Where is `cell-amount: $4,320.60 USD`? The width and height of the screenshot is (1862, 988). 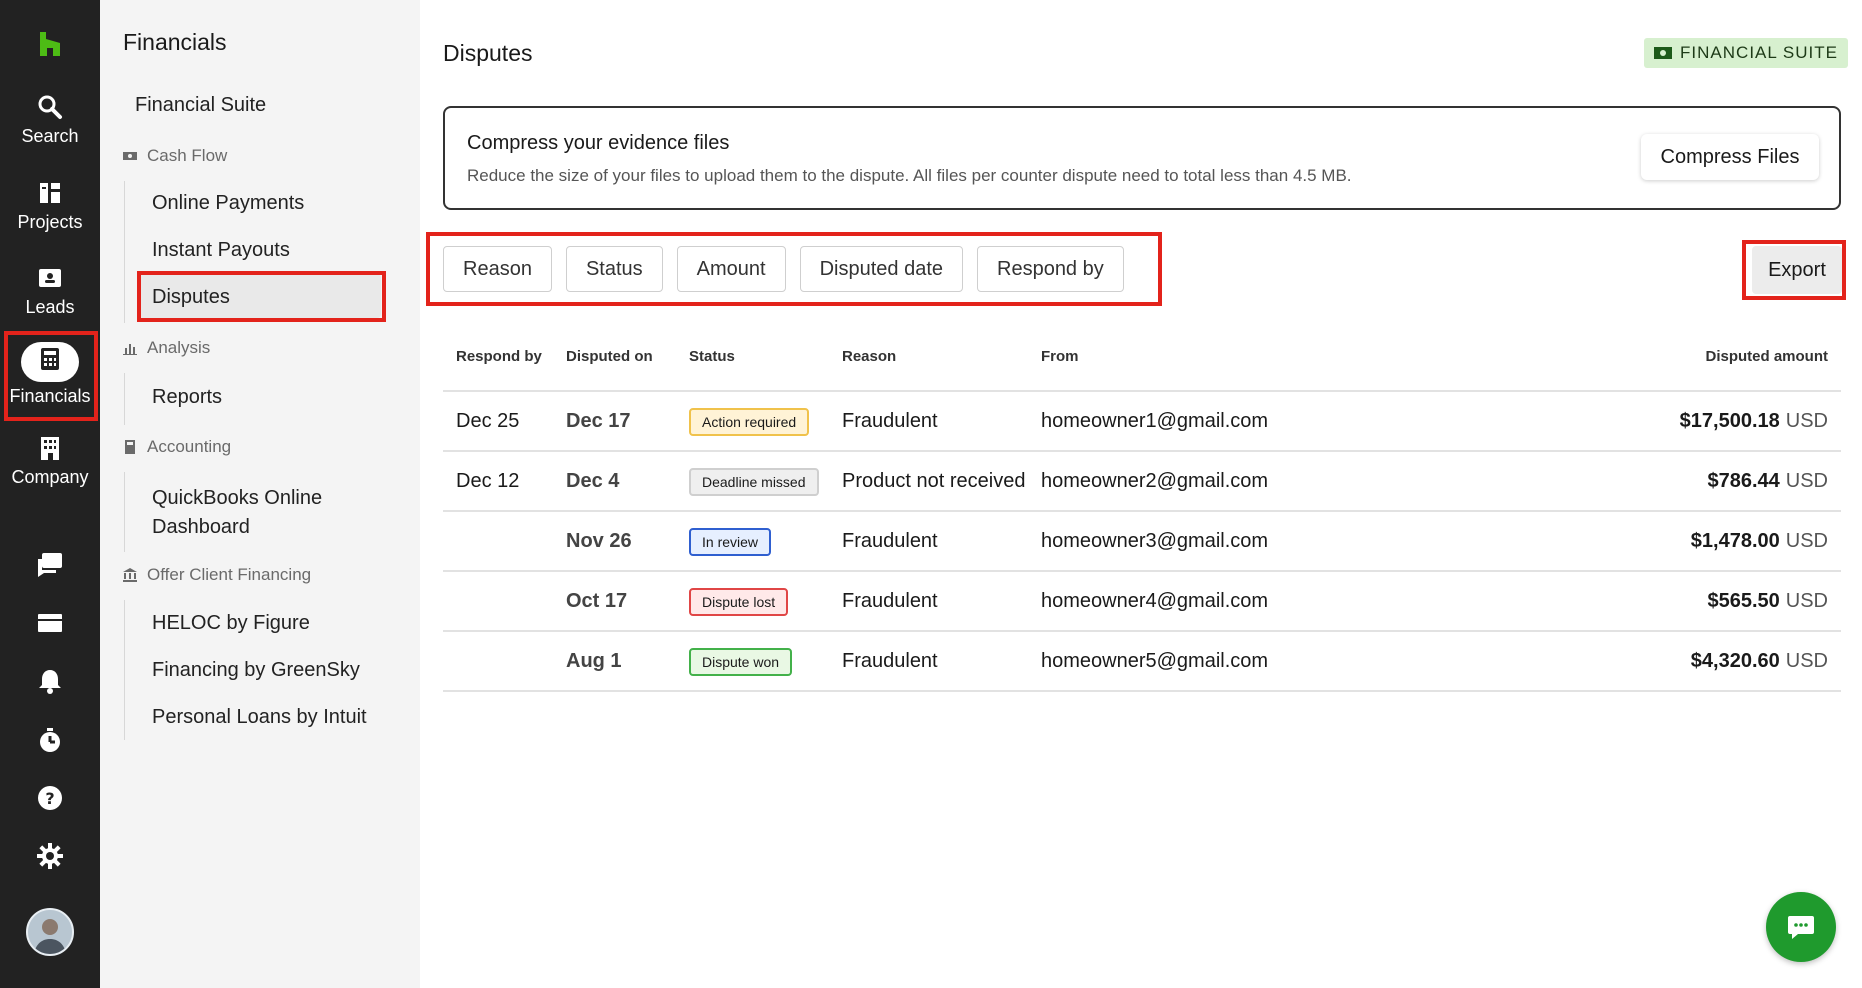
cell-amount: $4,320.60 USD is located at coordinates (1759, 661).